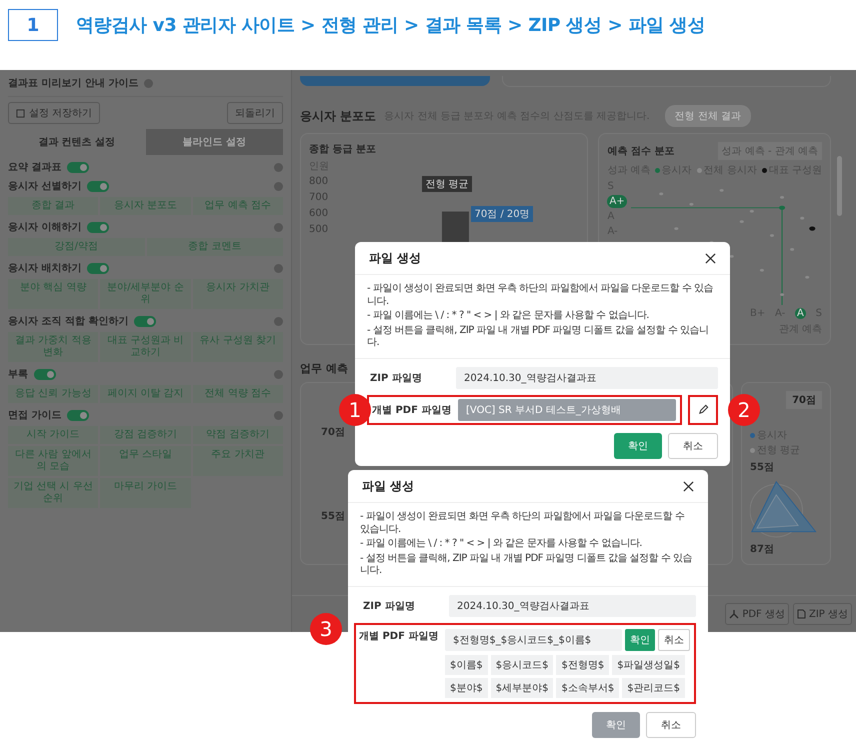 Image resolution: width=856 pixels, height=756 pixels. Describe the element at coordinates (343, 149) in the screenshot. I see `chart-title: 종합 등급 분포` at that location.